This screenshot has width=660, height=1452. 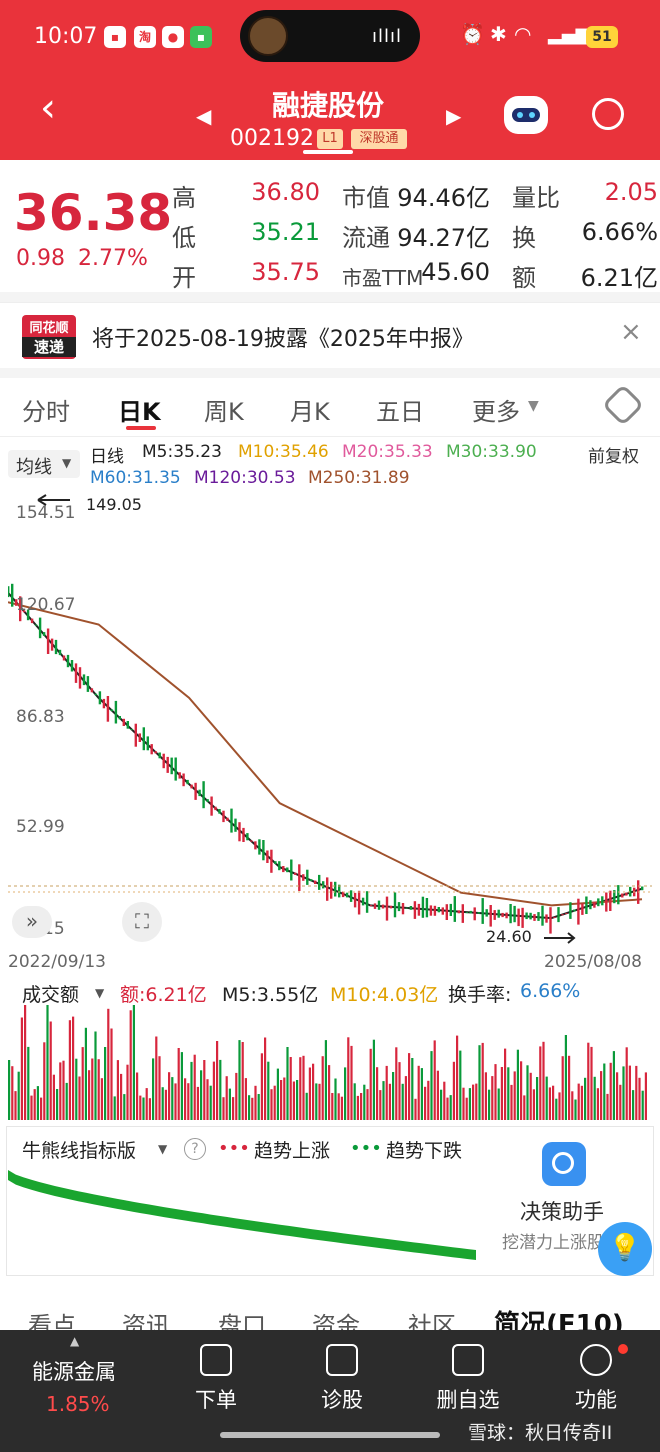 What do you see at coordinates (387, 452) in the screenshot?
I see `ma20-label: M20:35.33` at bounding box center [387, 452].